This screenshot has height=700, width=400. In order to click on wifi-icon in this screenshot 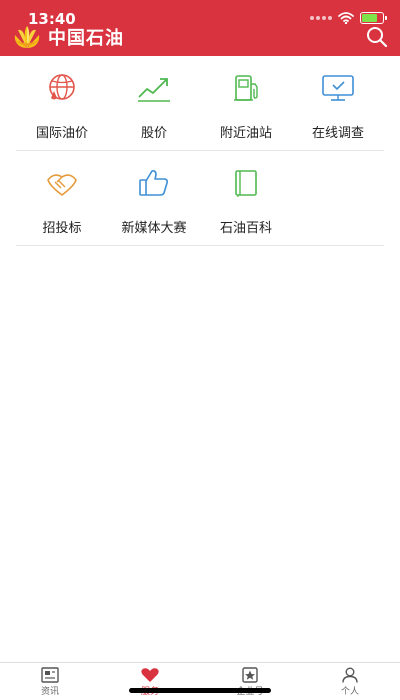, I will do `click(346, 18)`.